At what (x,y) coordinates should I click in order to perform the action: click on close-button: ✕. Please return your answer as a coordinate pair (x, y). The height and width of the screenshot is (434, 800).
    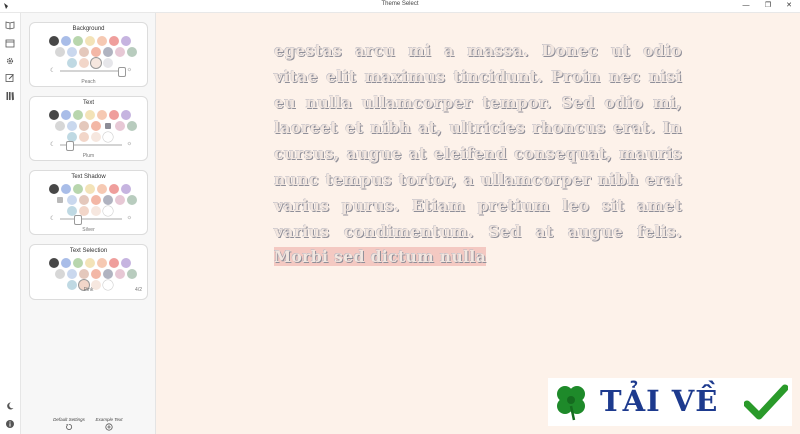
    Looking at the image, I should click on (789, 6).